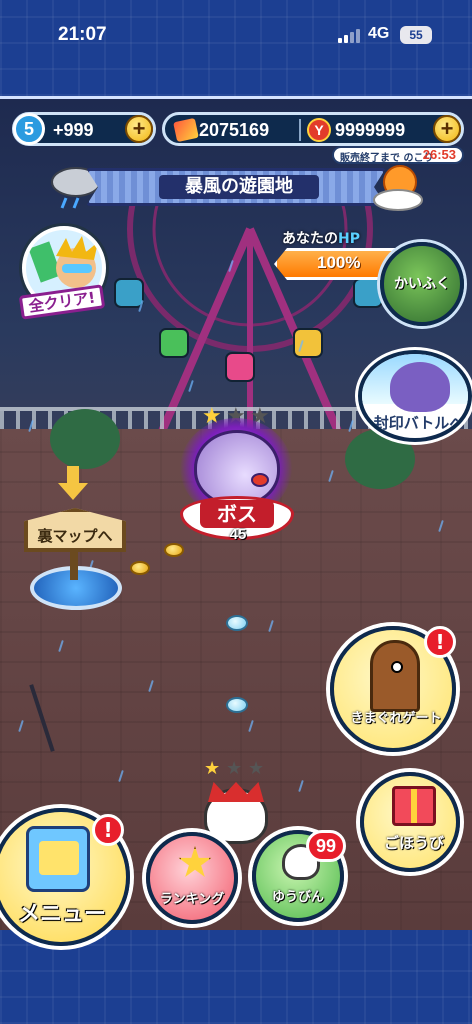 The image size is (472, 1024). What do you see at coordinates (297, 897) in the screenshot?
I see `mail-label: ゆうびん` at bounding box center [297, 897].